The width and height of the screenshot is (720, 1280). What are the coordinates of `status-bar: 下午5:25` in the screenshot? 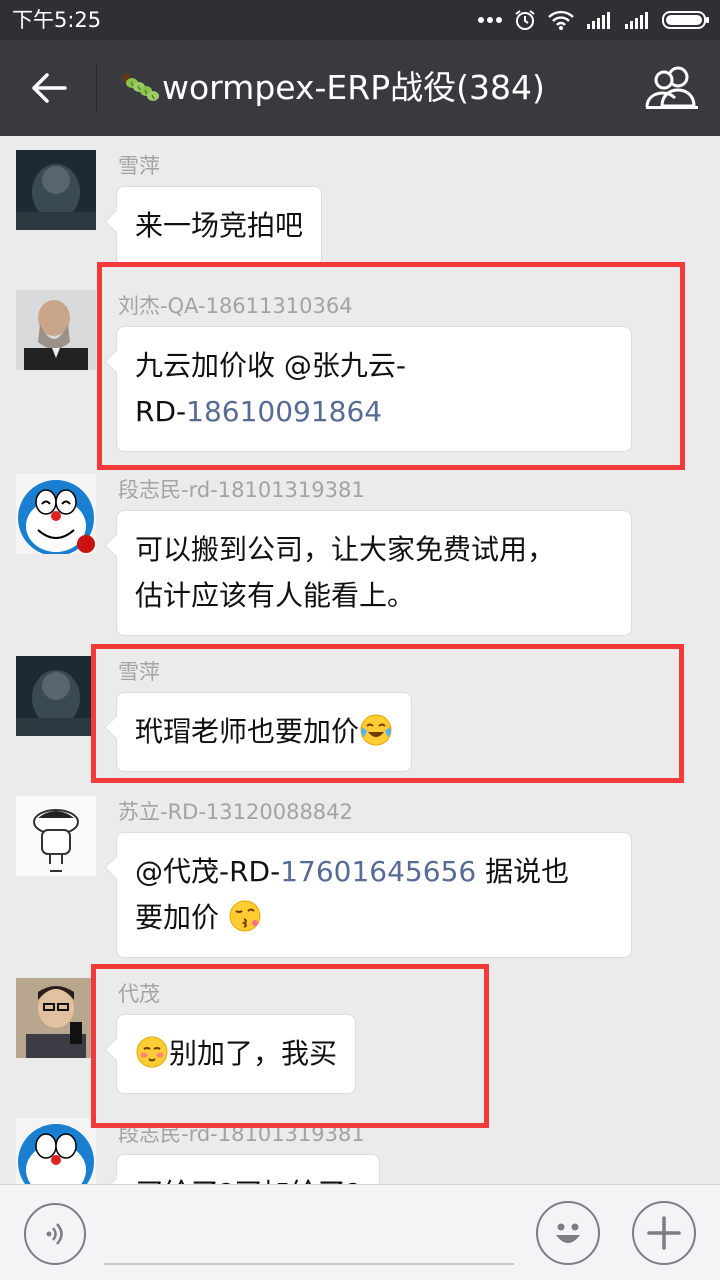 It's located at (360, 20).